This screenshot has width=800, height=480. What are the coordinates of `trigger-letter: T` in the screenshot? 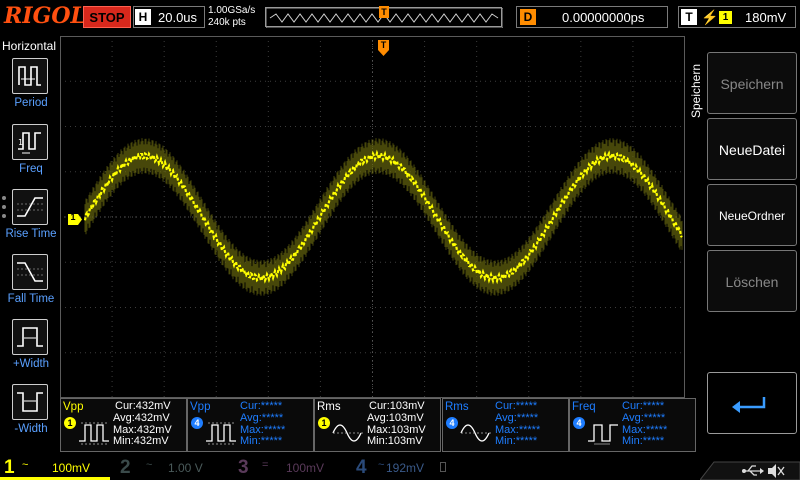 It's located at (689, 17).